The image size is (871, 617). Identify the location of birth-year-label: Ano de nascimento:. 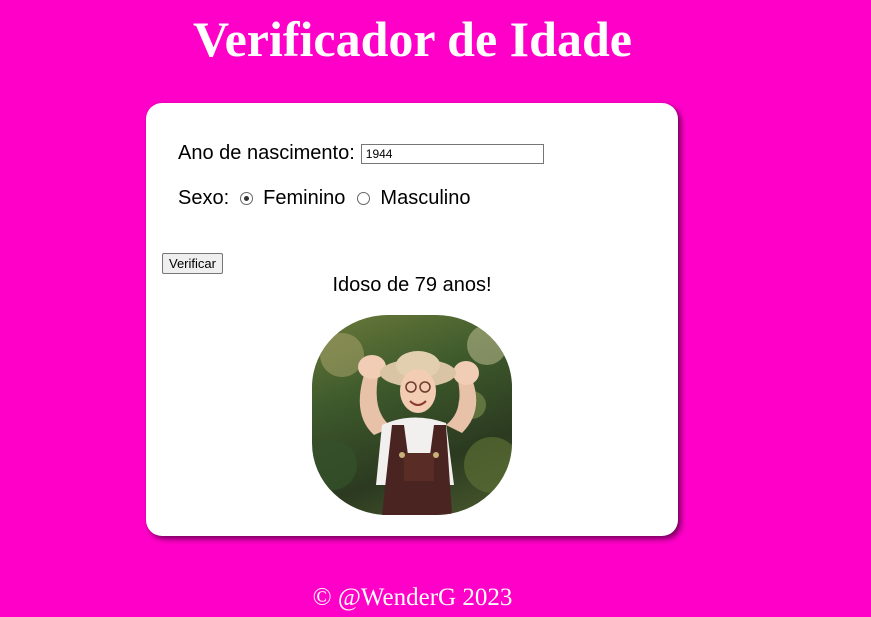
(266, 153).